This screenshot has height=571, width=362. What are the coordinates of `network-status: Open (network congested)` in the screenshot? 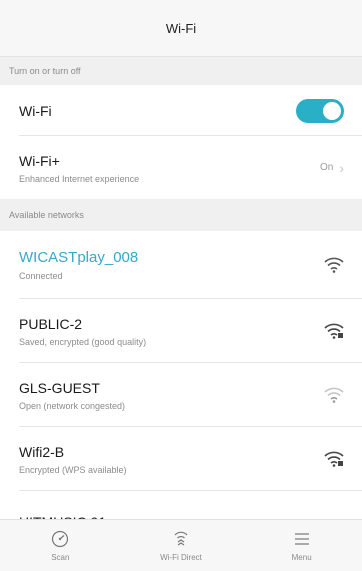 It's located at (72, 406).